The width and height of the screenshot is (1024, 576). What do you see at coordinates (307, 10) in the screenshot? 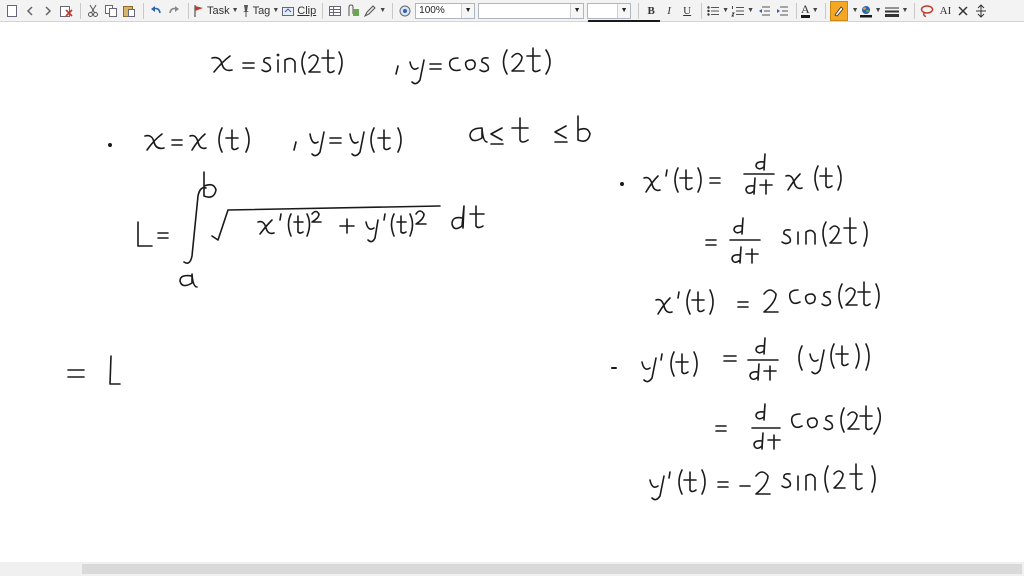
I see `clip-label: Clip` at bounding box center [307, 10].